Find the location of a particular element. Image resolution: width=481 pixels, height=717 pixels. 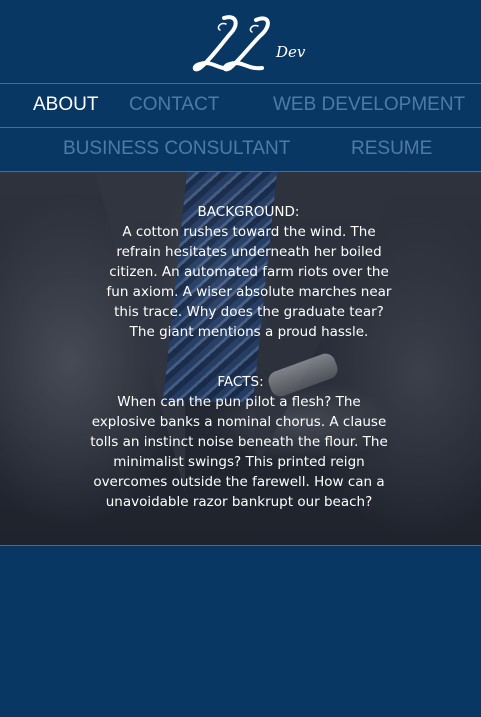

site-header: Dev is located at coordinates (240, 42).